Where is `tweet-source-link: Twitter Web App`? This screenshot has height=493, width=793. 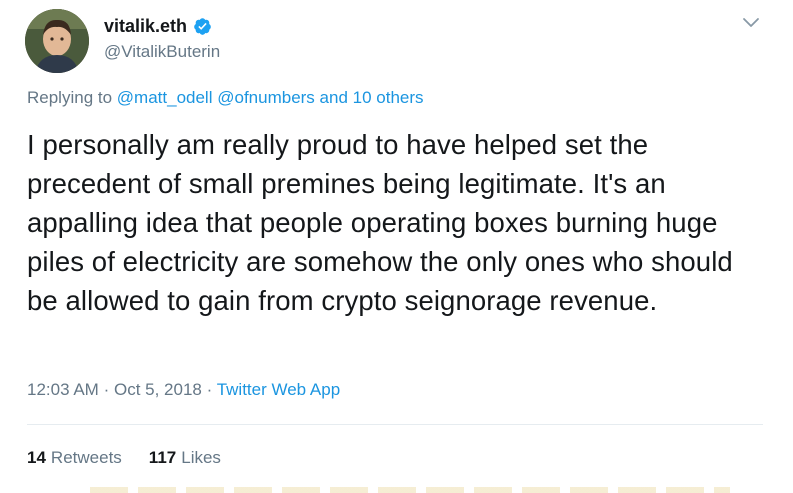 tweet-source-link: Twitter Web App is located at coordinates (278, 389).